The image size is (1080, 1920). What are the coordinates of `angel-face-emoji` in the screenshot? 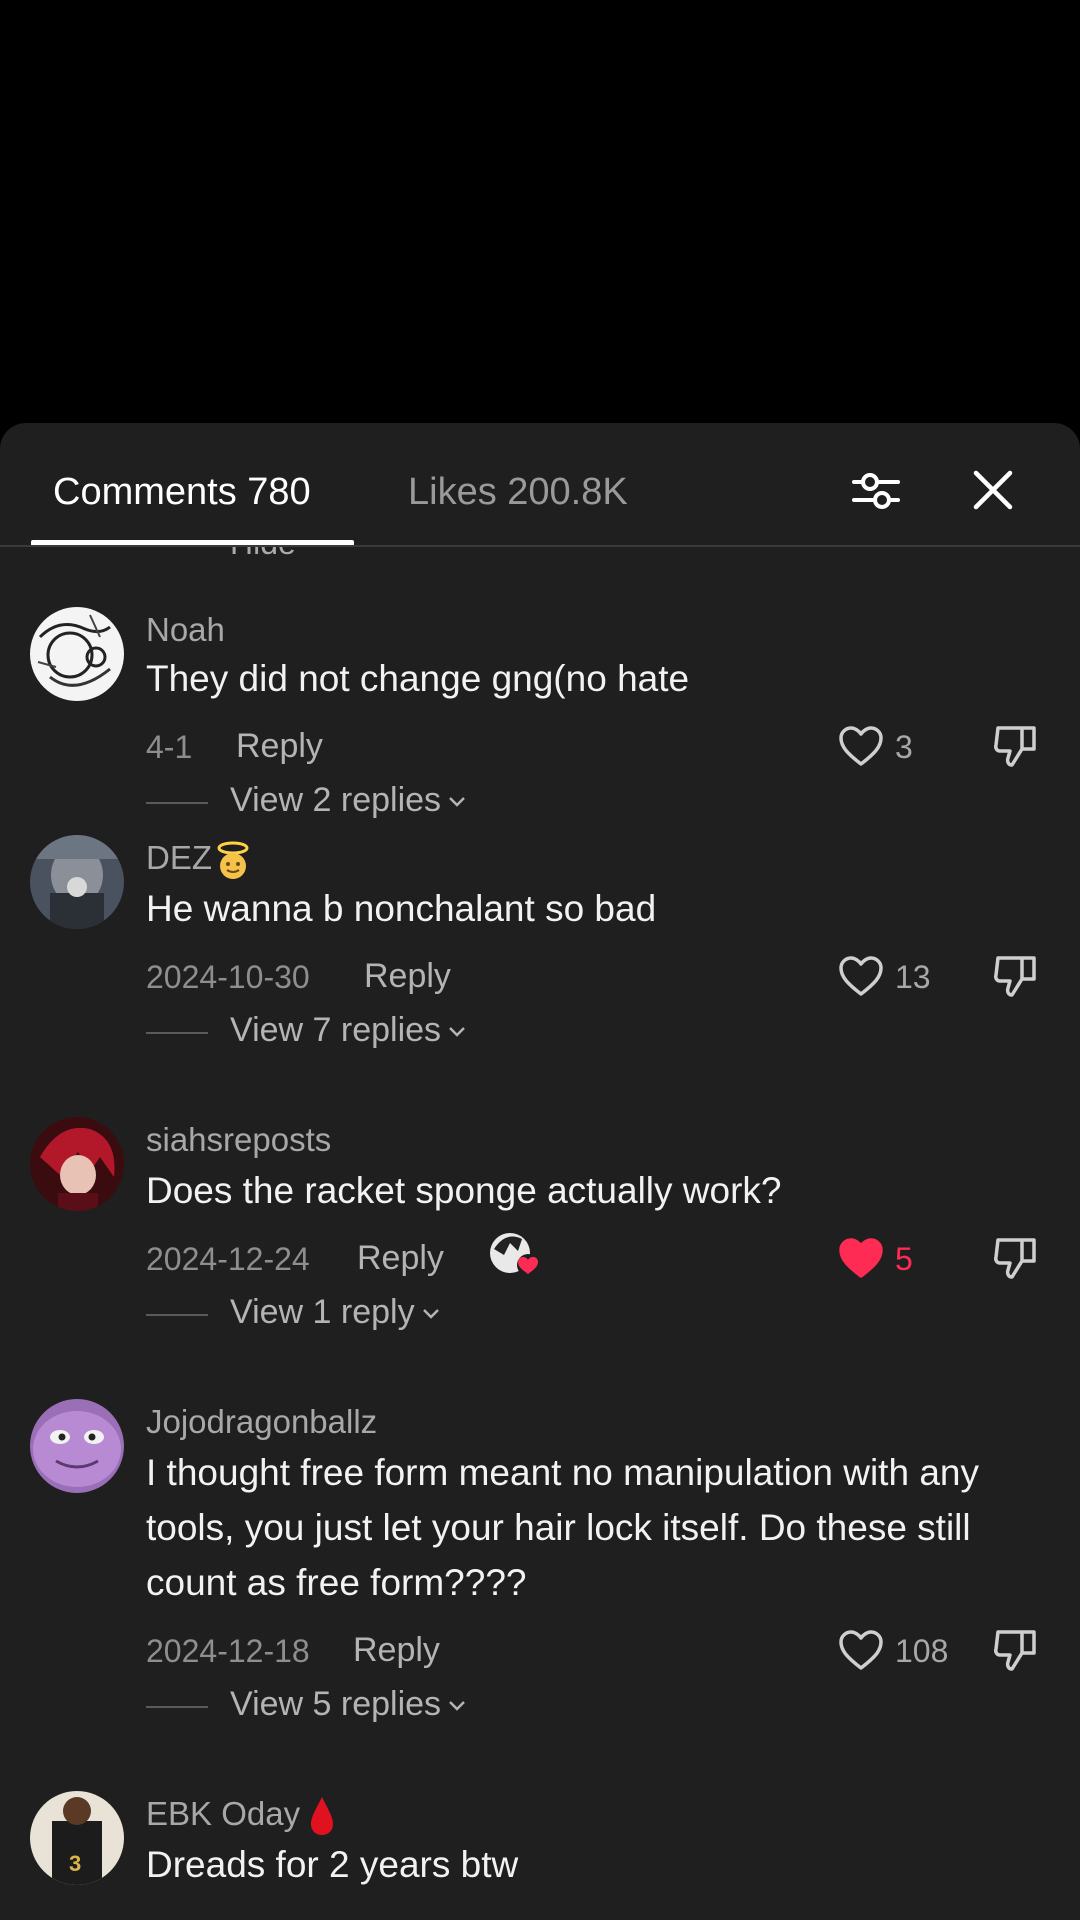 It's located at (233, 860).